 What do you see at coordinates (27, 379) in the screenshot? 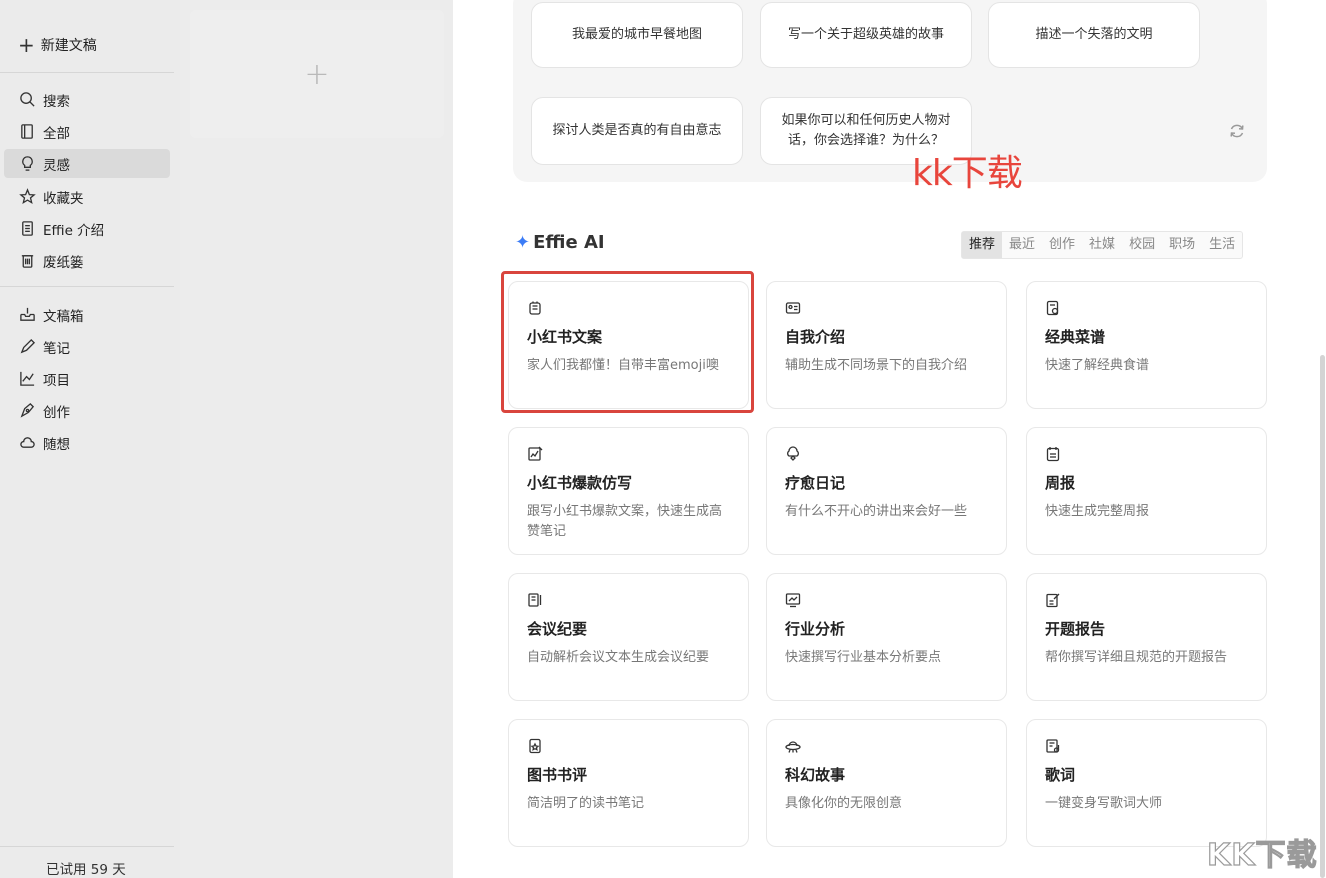
I see `chart-icon` at bounding box center [27, 379].